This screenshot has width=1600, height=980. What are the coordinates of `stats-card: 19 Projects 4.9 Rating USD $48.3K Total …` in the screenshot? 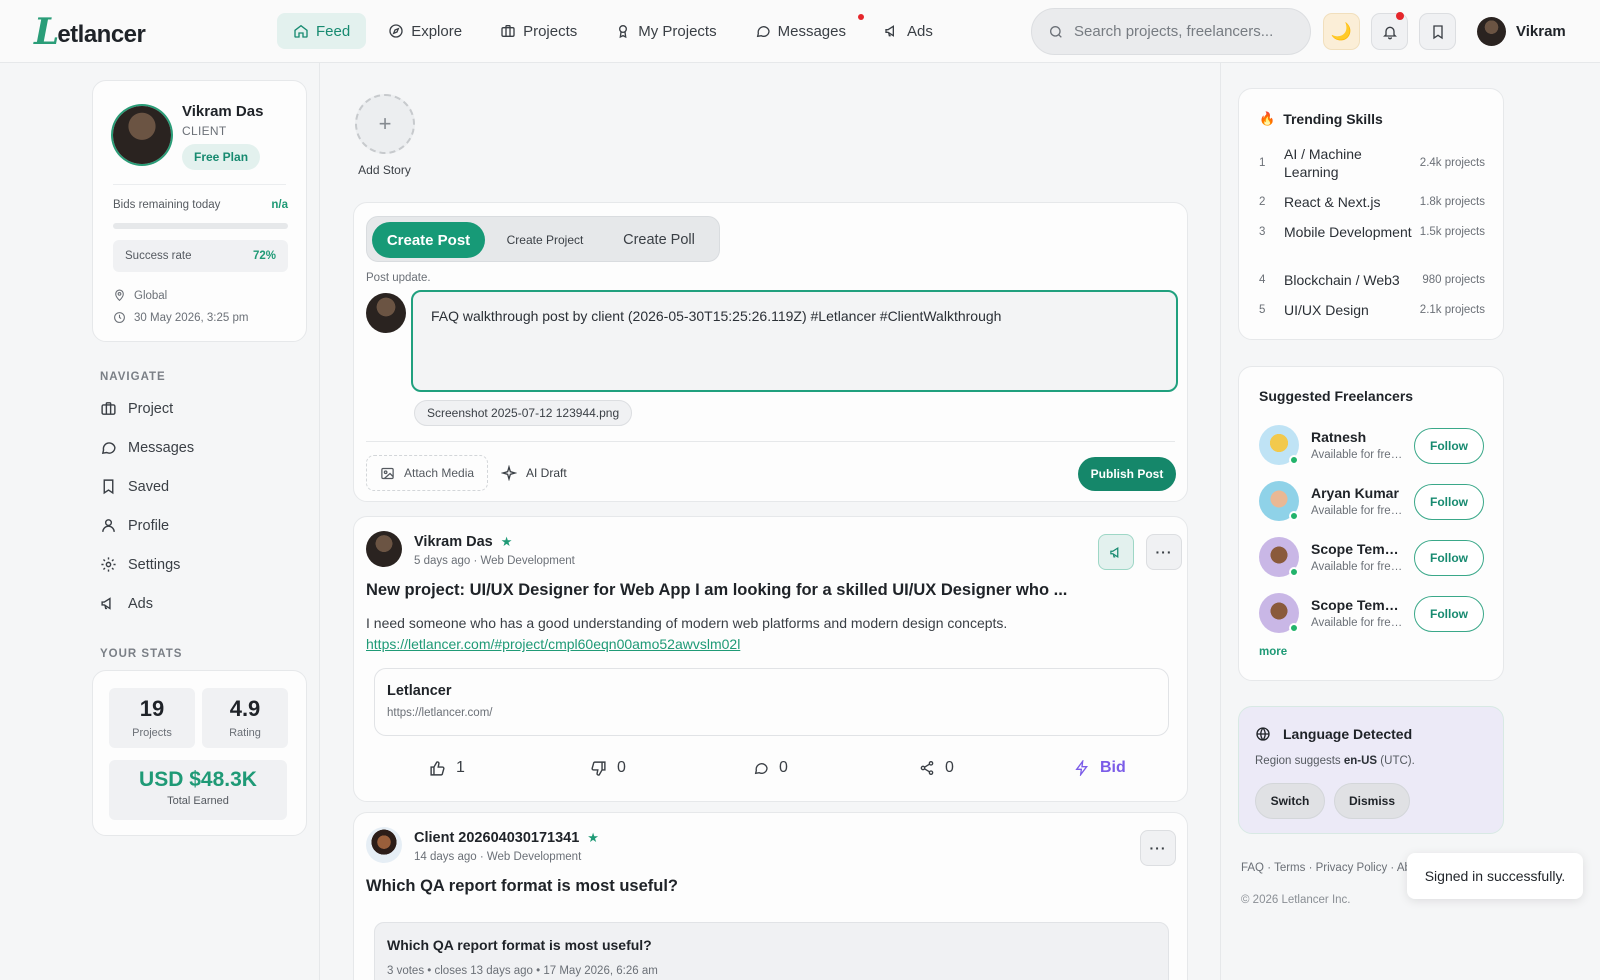 It's located at (199, 753).